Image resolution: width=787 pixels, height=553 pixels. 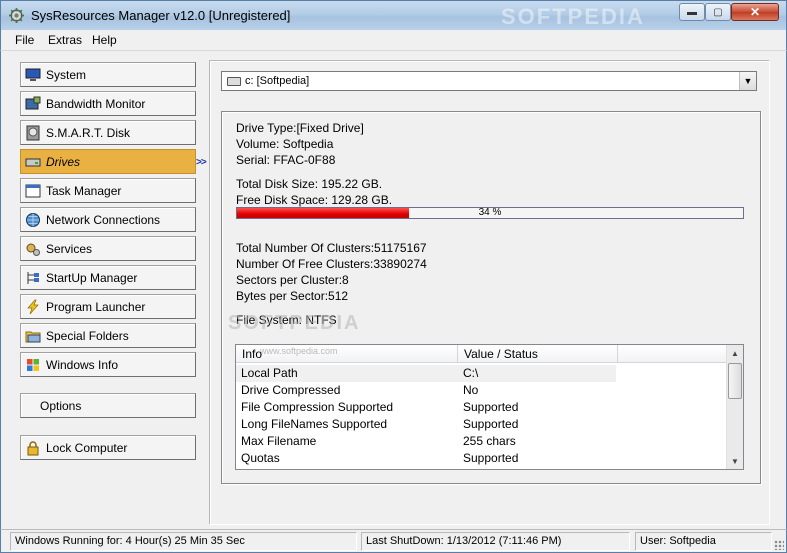 What do you see at coordinates (426, 424) in the screenshot?
I see `table-row: Long FileNames Supported Supported` at bounding box center [426, 424].